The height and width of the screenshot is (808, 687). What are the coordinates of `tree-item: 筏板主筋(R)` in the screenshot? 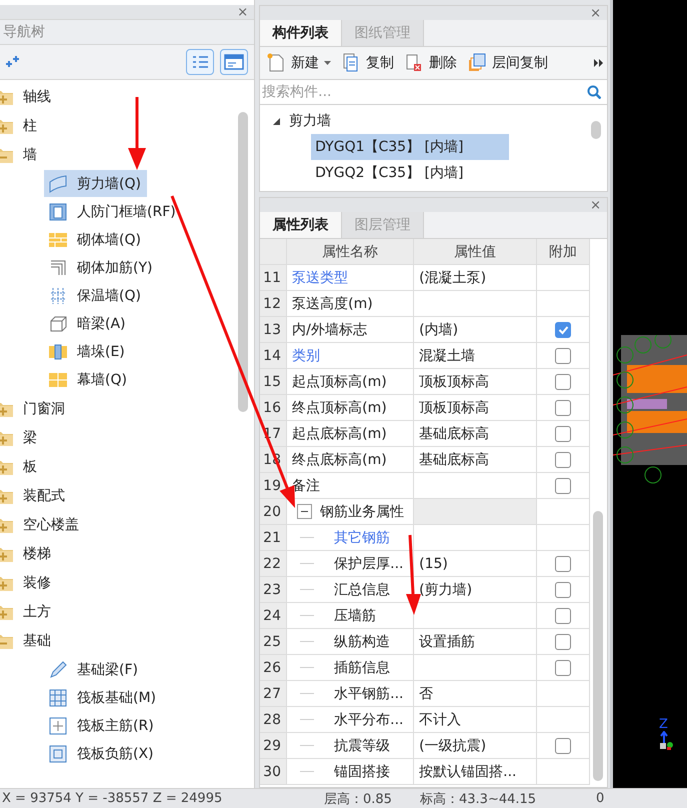 It's located at (102, 725).